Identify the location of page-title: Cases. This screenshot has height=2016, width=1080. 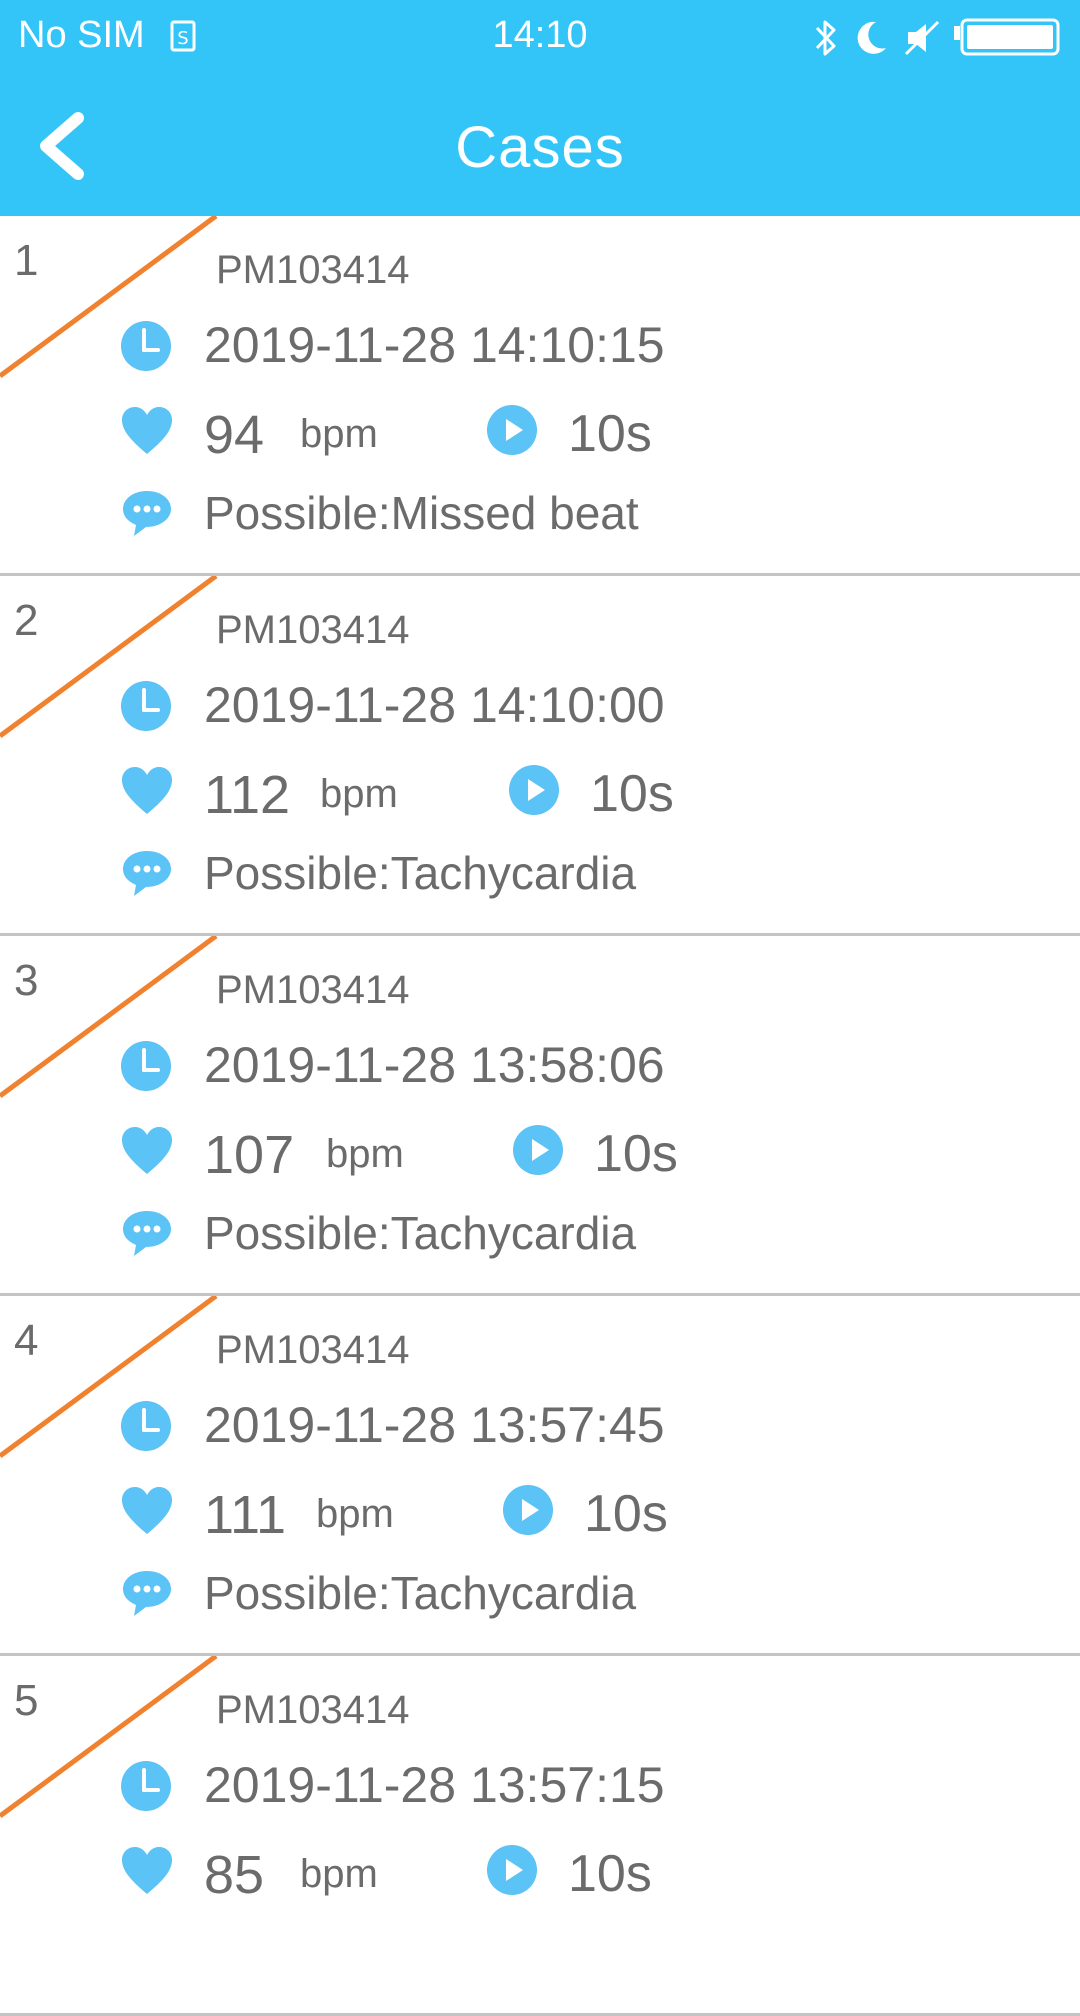
(540, 147).